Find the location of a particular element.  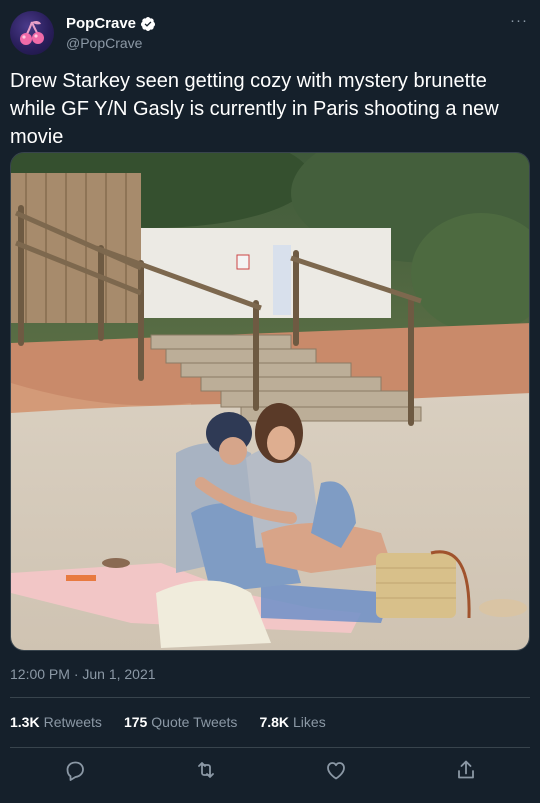

quotes-count: 175 is located at coordinates (135, 722).